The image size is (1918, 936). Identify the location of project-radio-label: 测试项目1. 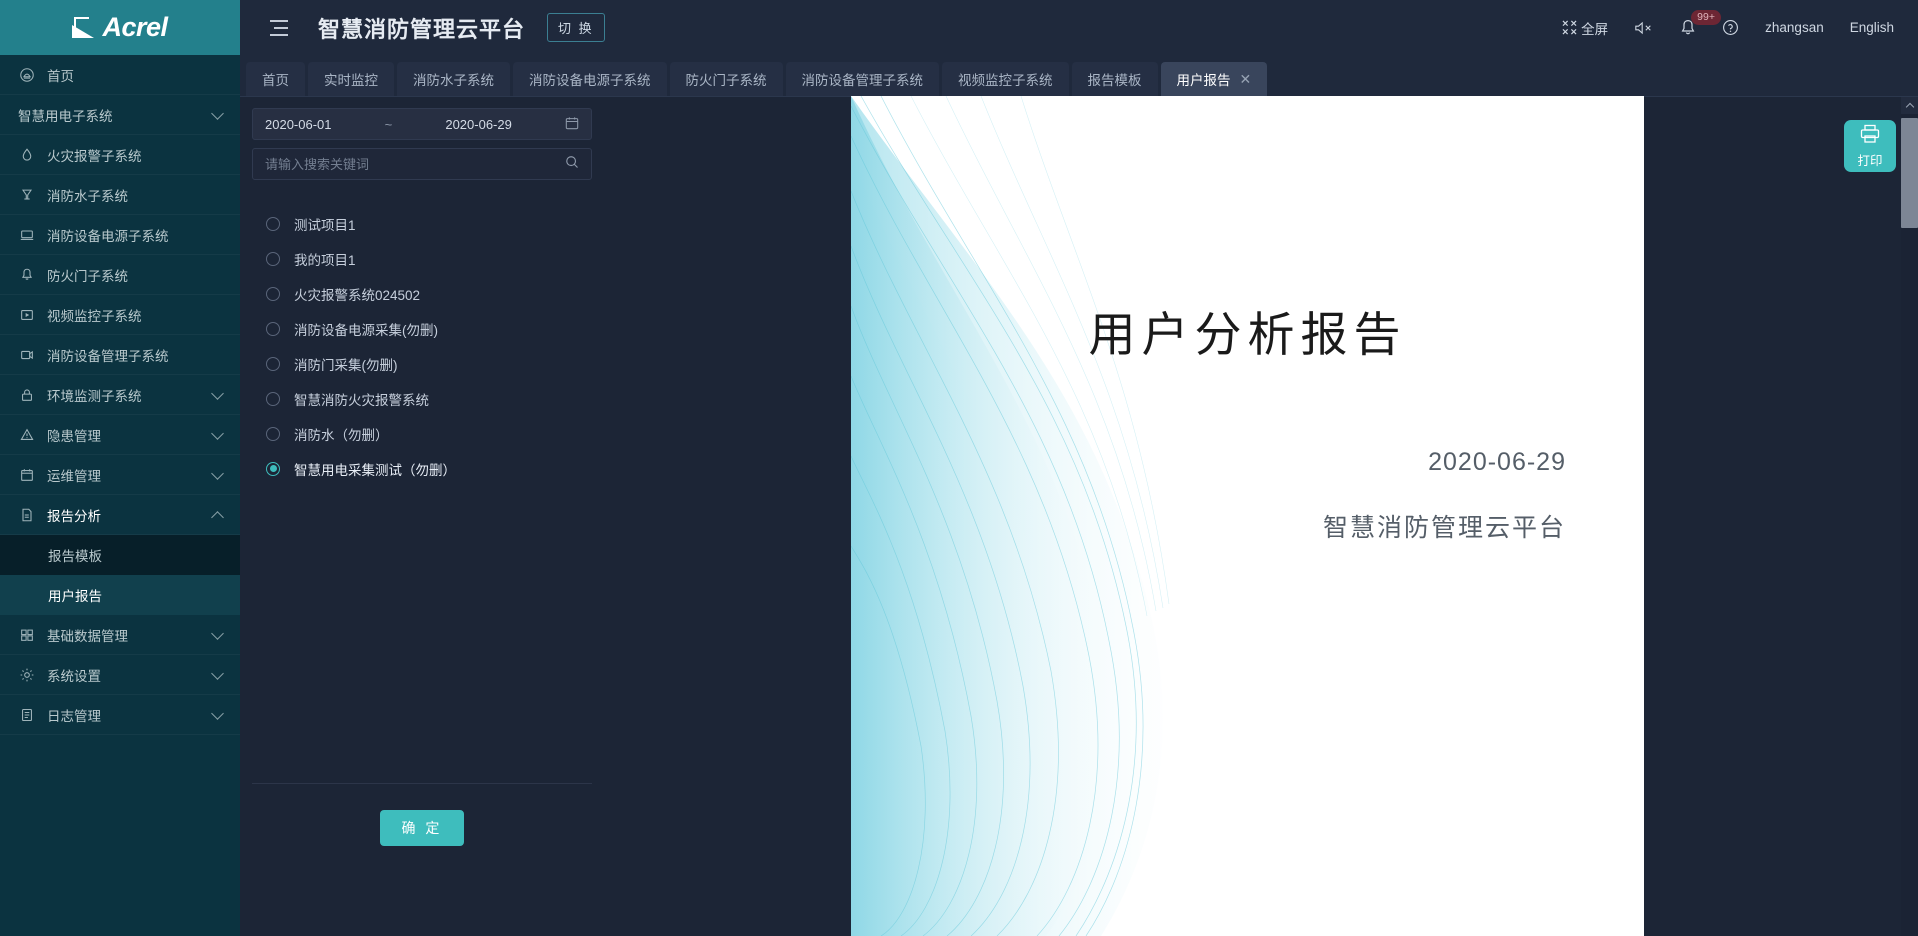
(325, 225).